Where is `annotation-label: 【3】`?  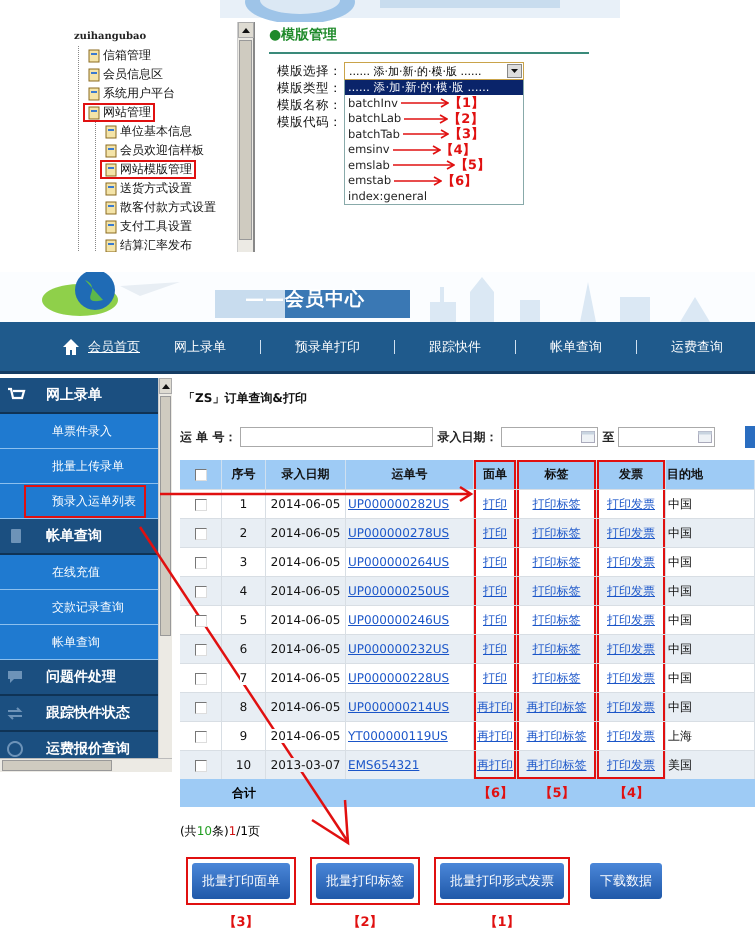 annotation-label: 【3】 is located at coordinates (466, 134).